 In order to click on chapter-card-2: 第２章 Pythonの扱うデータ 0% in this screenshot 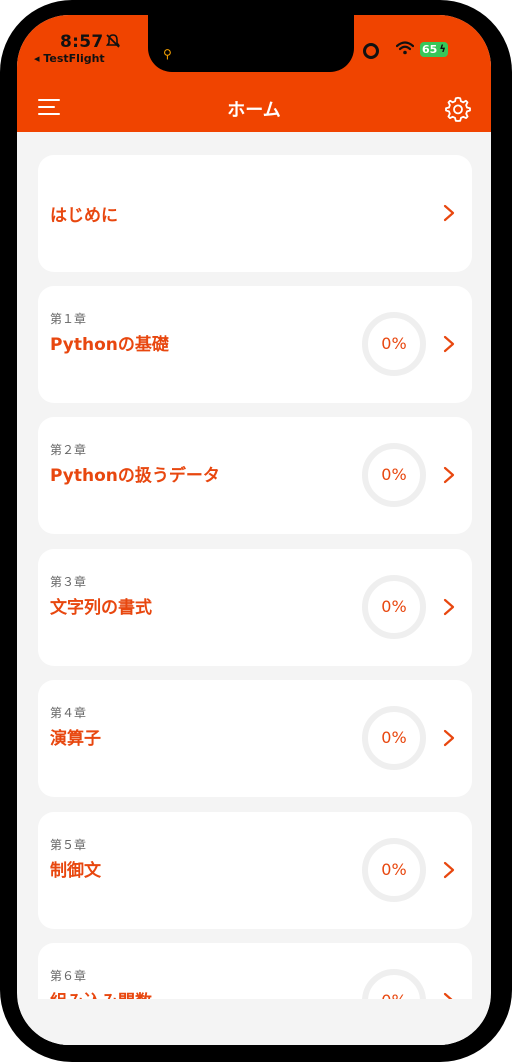, I will do `click(255, 475)`.